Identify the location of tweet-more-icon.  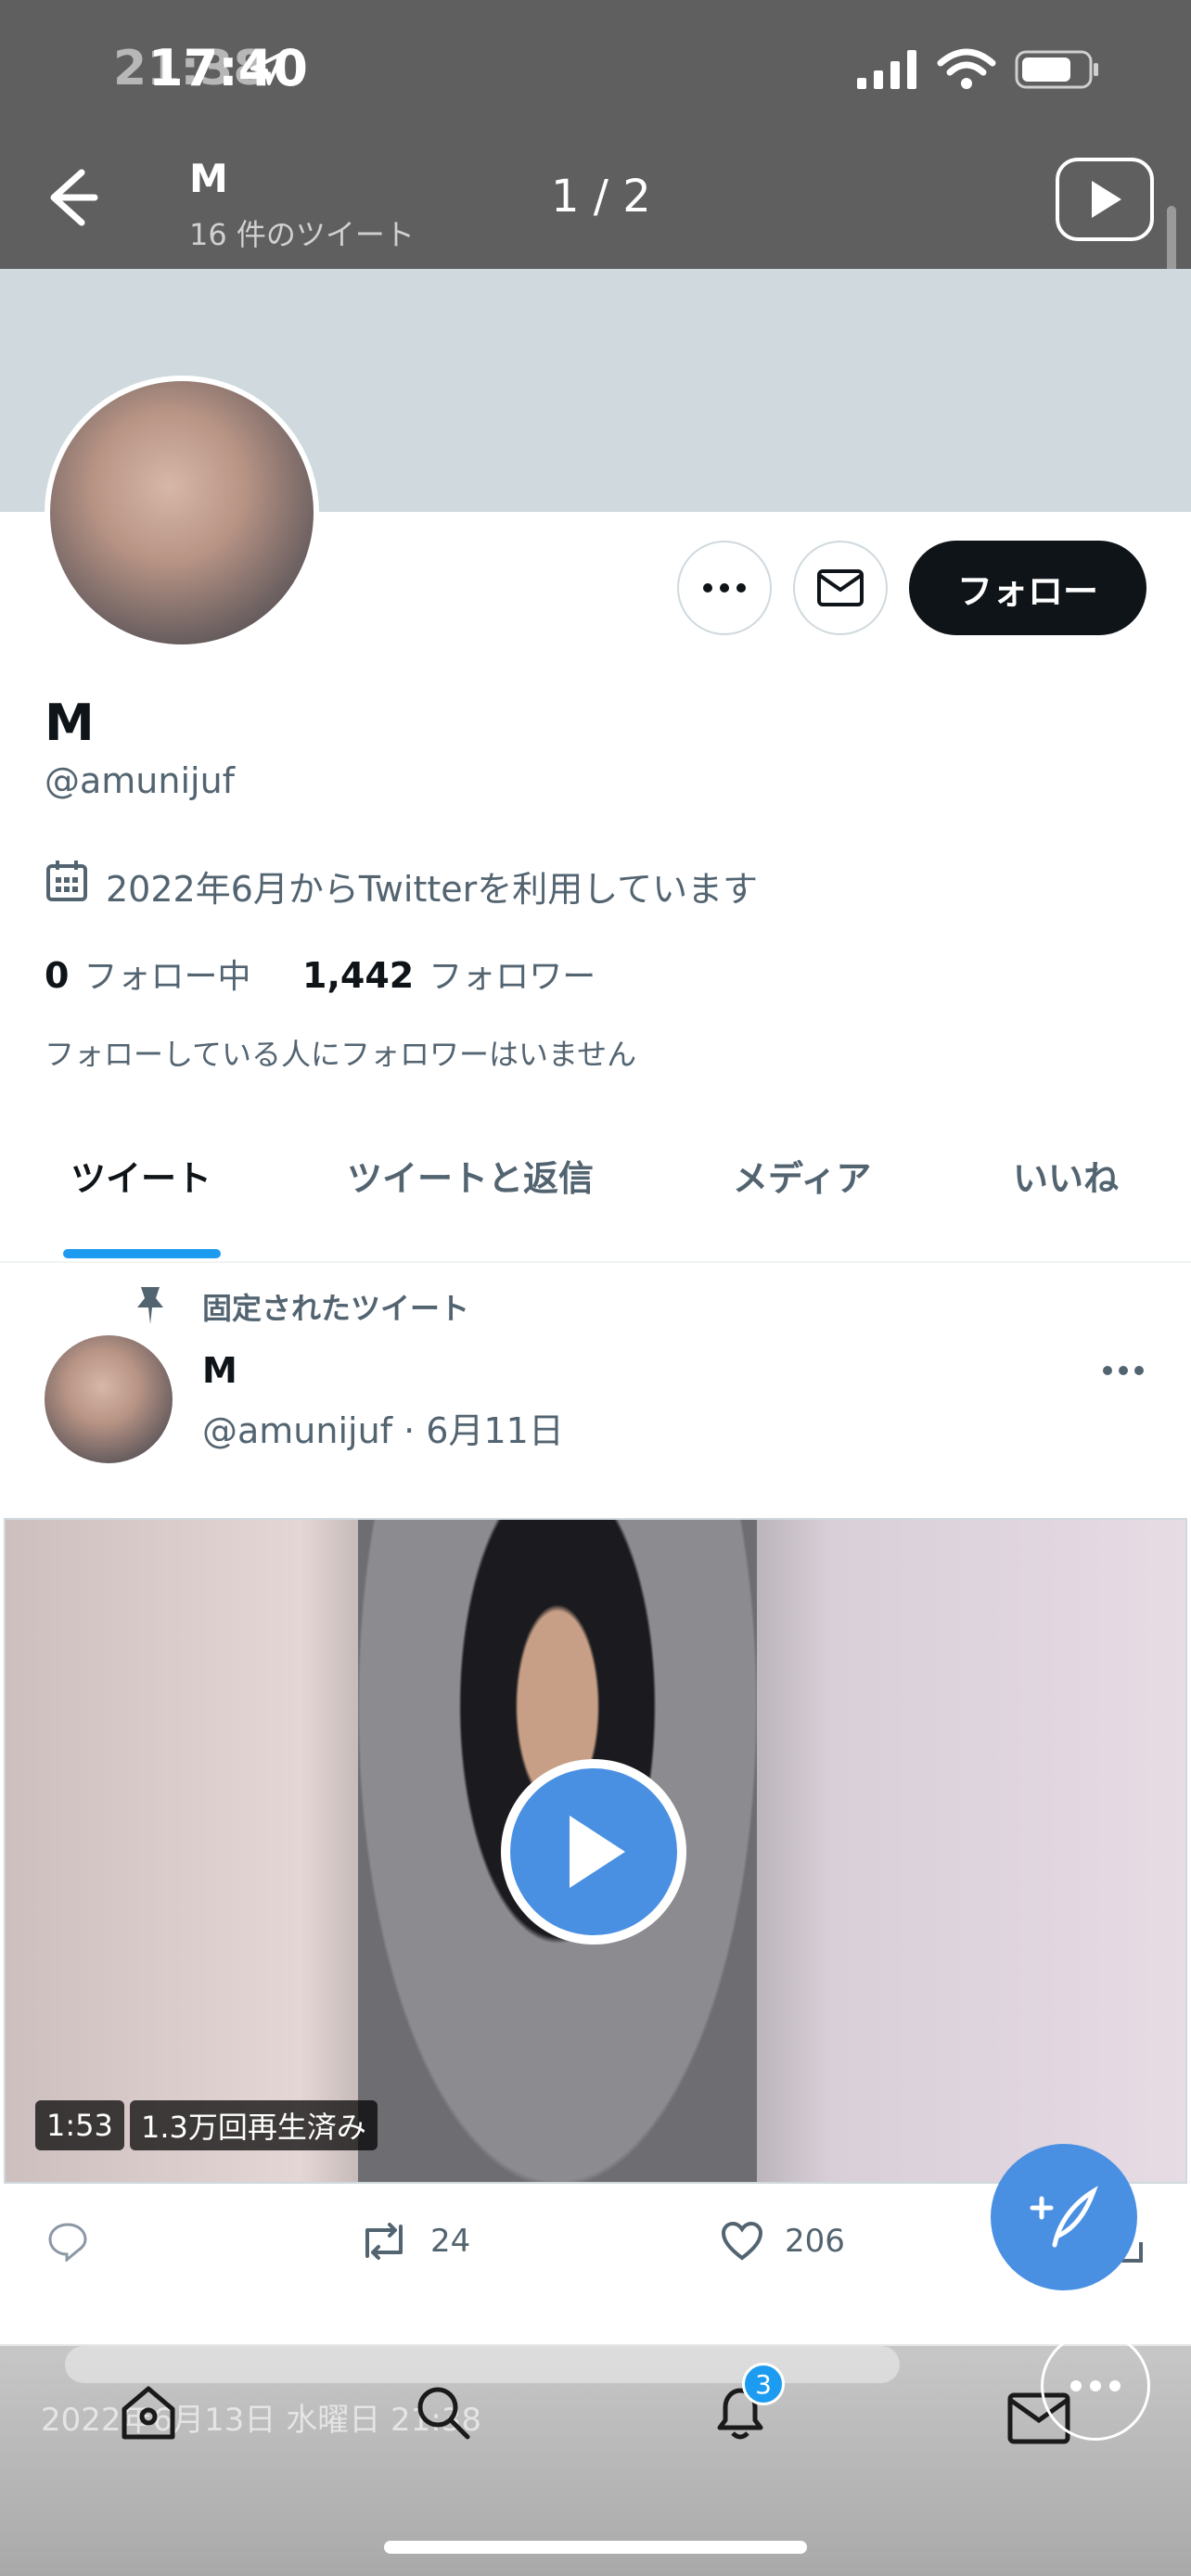
(1123, 1371).